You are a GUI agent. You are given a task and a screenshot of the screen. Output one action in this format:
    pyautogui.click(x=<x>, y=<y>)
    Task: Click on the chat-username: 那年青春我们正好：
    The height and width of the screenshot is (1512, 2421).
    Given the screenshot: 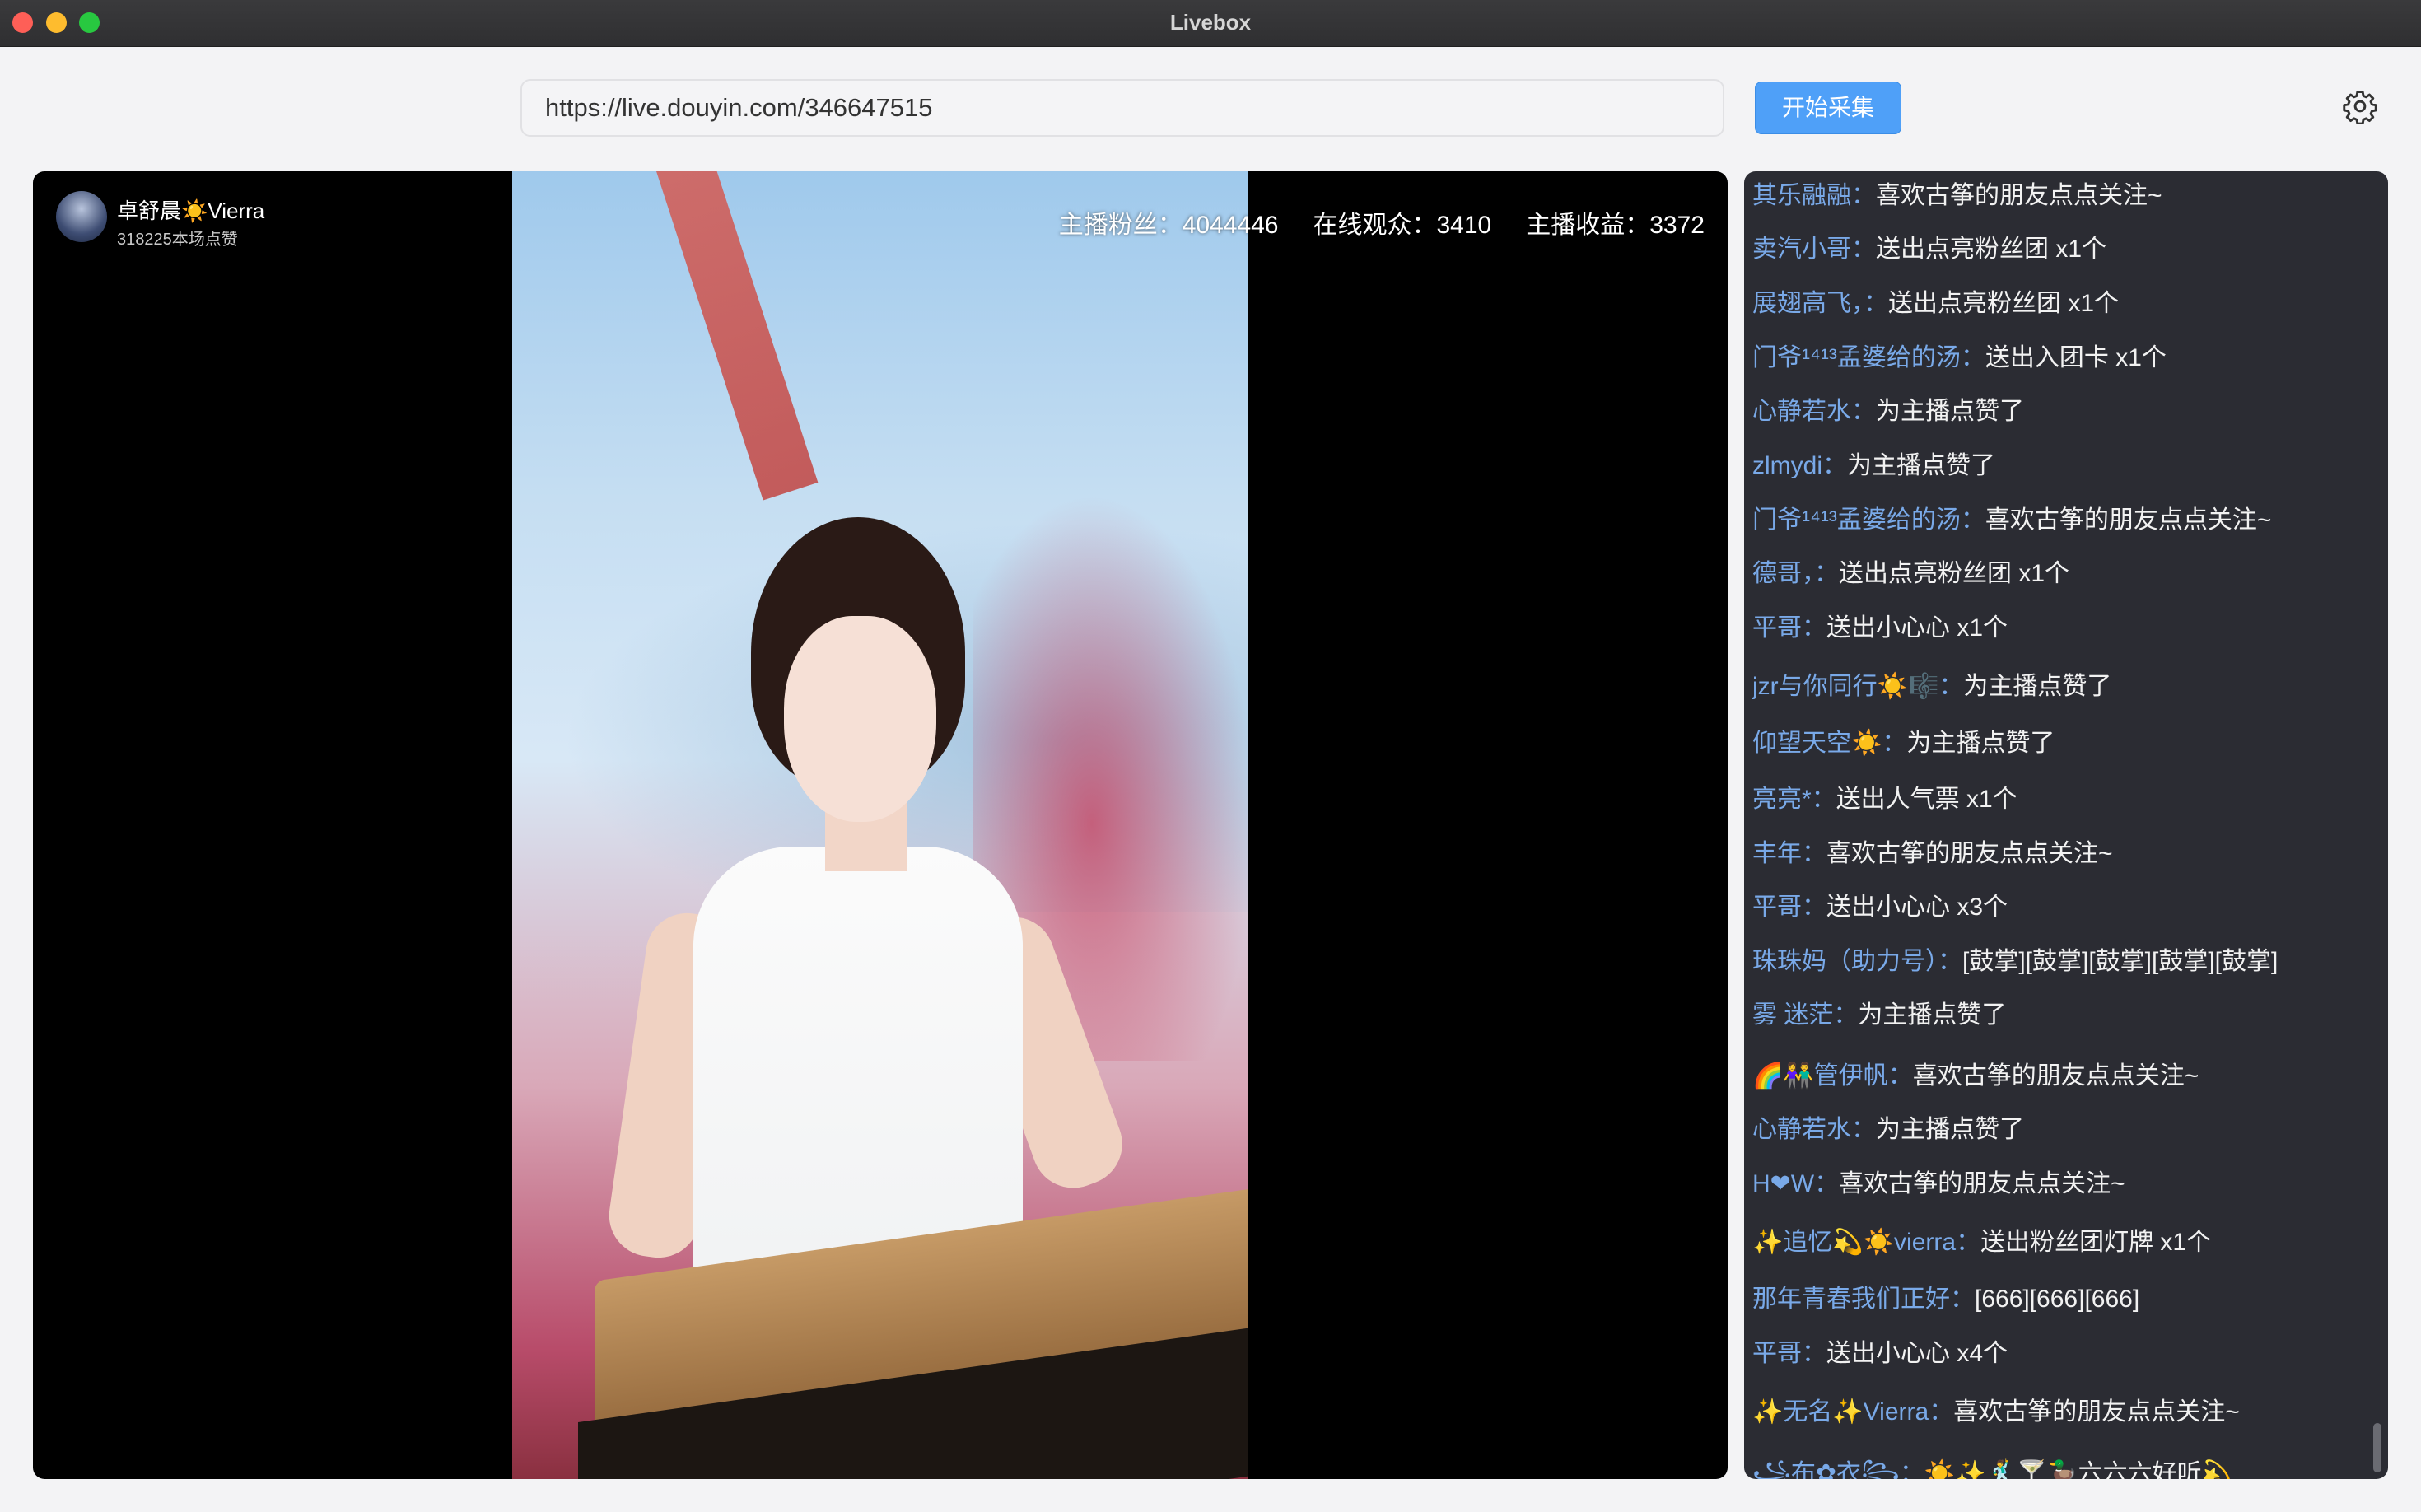 What is the action you would take?
    pyautogui.click(x=1863, y=1299)
    